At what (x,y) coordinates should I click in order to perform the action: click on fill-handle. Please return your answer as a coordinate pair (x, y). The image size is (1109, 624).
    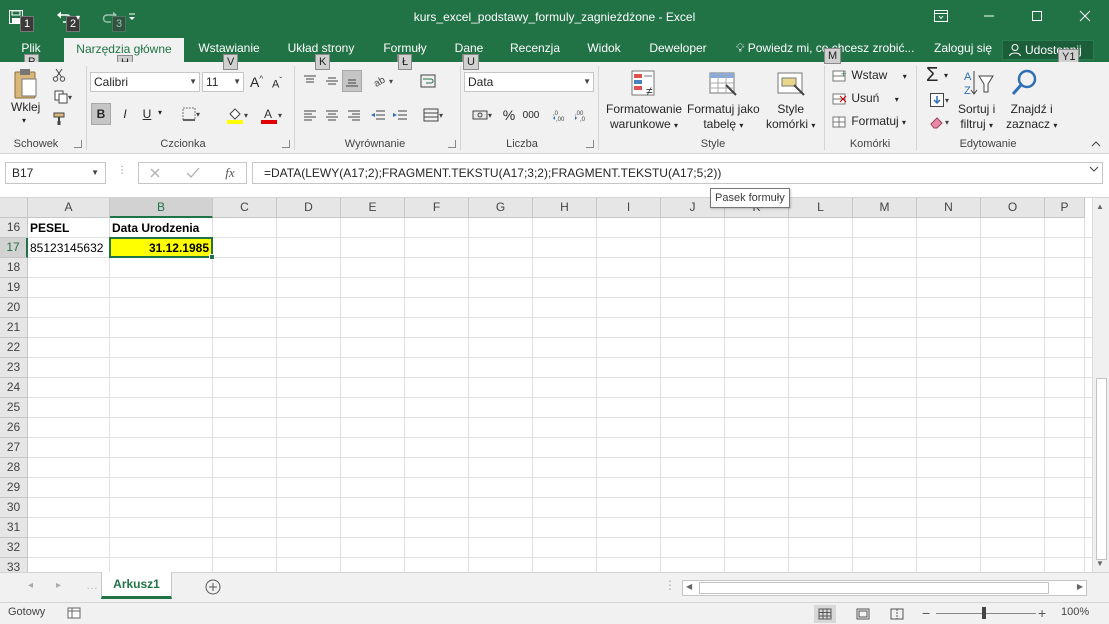
    Looking at the image, I should click on (212, 257).